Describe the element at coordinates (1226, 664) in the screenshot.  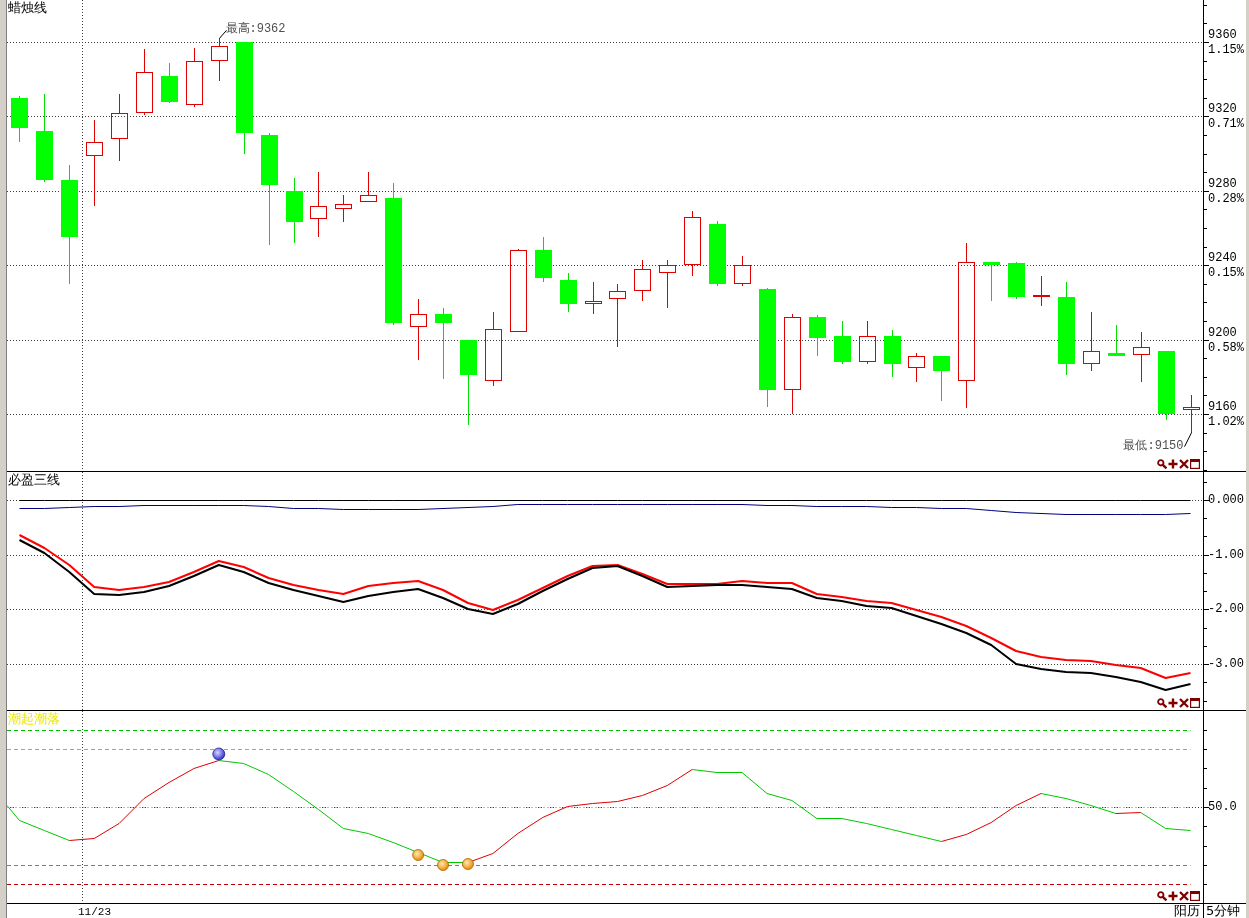
I see `axis-label: -3.00` at that location.